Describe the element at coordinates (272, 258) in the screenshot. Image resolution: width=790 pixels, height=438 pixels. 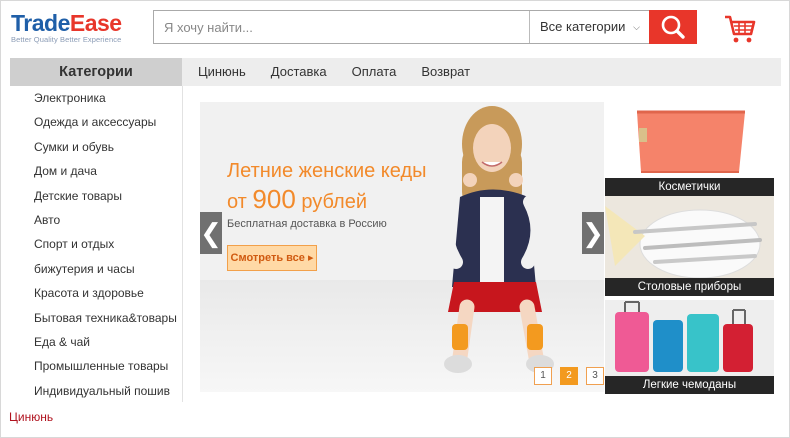
I see `view-all-button: Смотреть все ▸` at that location.